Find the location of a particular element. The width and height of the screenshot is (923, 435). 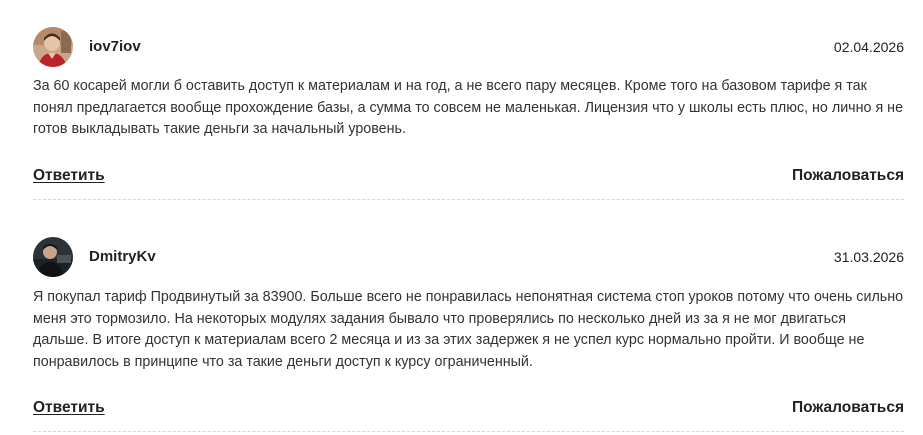

comment-username: iov7iov is located at coordinates (115, 47).